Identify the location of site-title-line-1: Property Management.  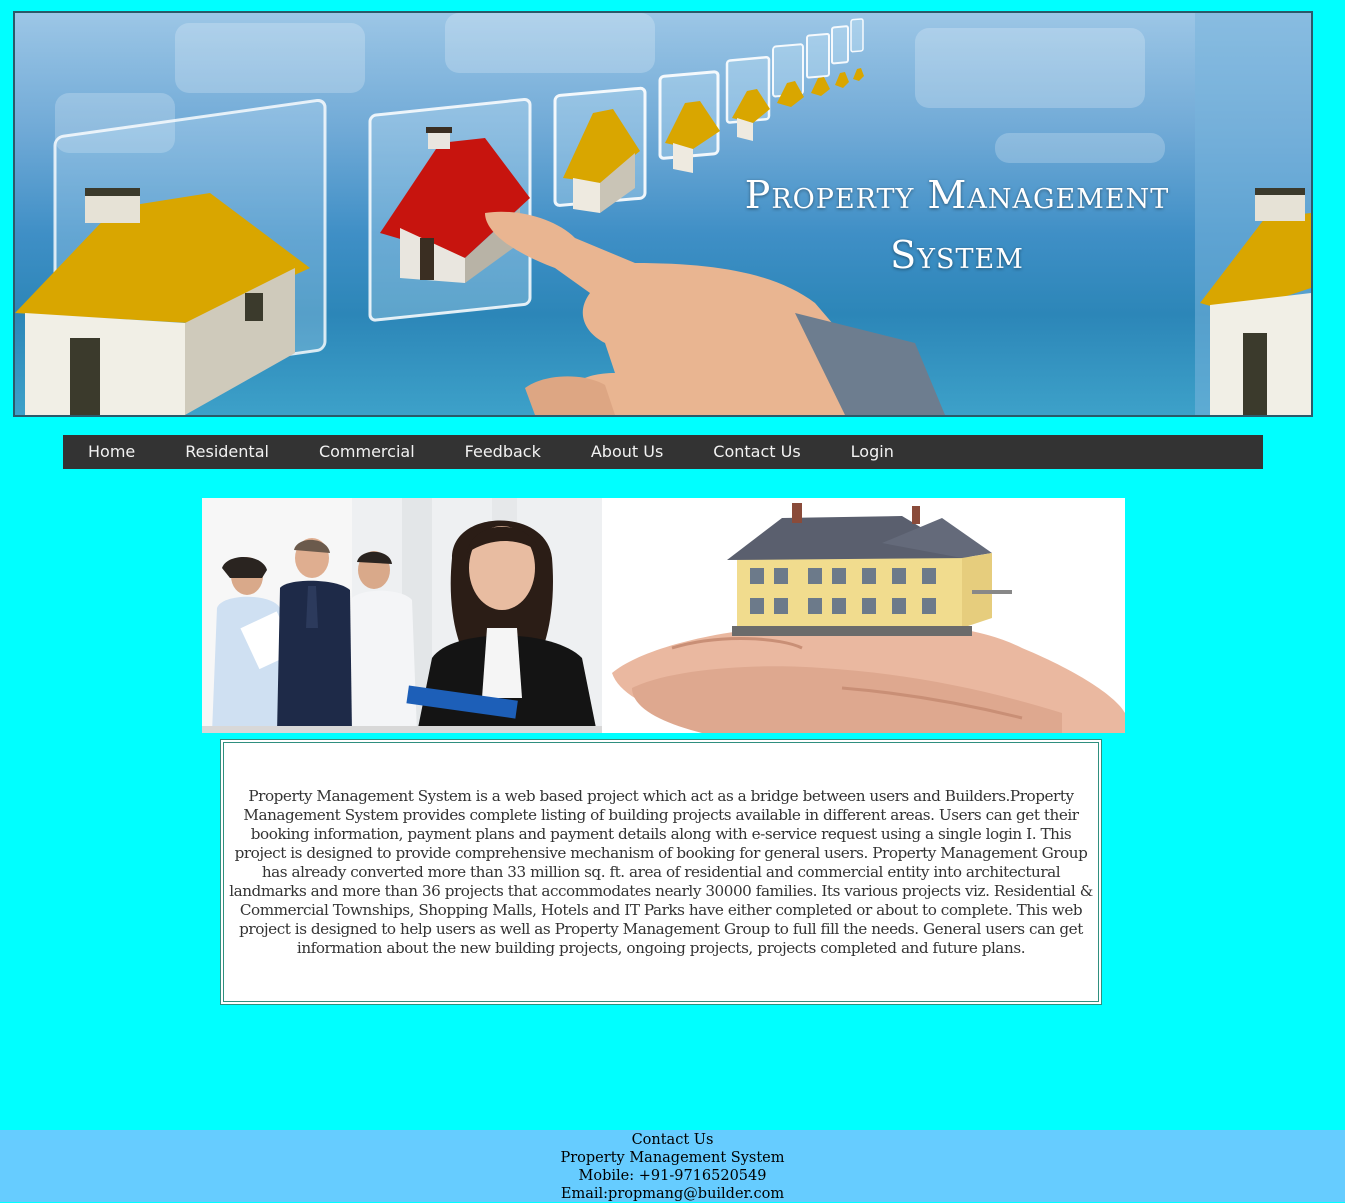
(957, 195).